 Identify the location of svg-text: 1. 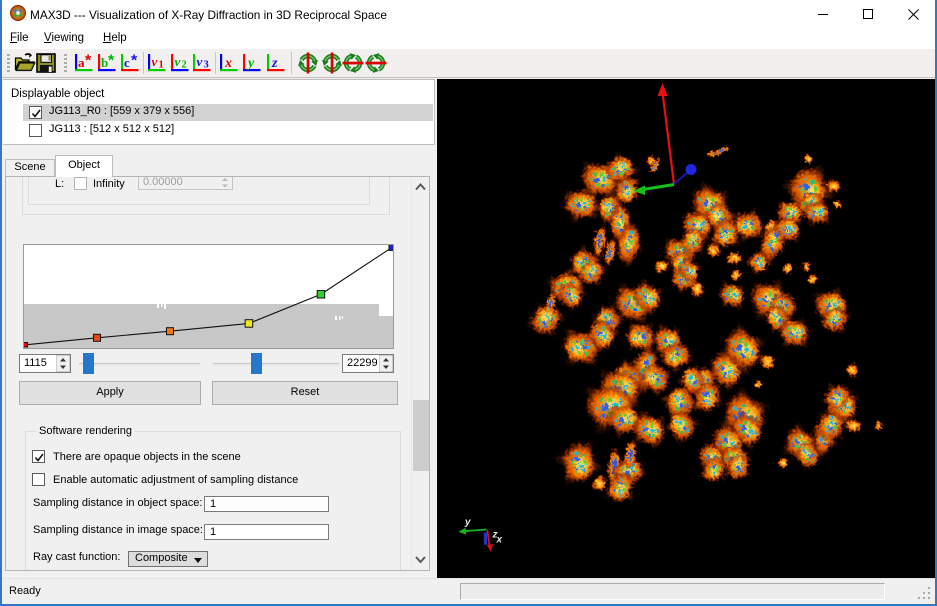
(161, 65).